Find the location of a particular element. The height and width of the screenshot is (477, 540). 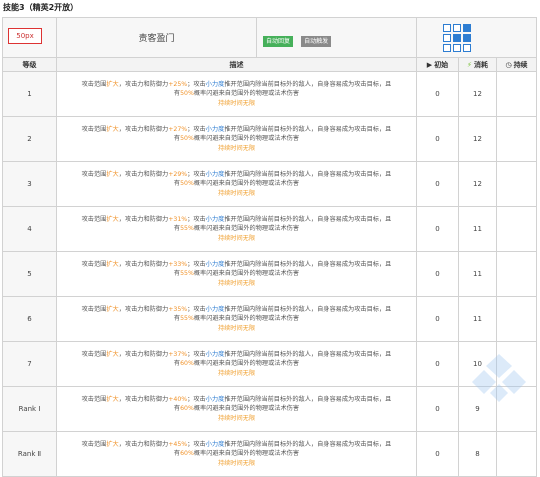

skill-header-row: 50px 责客盈门 自动回复 自动触发 is located at coordinates (270, 37).